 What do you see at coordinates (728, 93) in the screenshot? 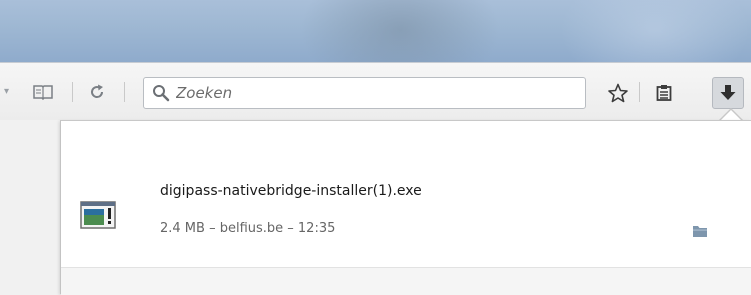
I see `downloads-arrow-icon` at bounding box center [728, 93].